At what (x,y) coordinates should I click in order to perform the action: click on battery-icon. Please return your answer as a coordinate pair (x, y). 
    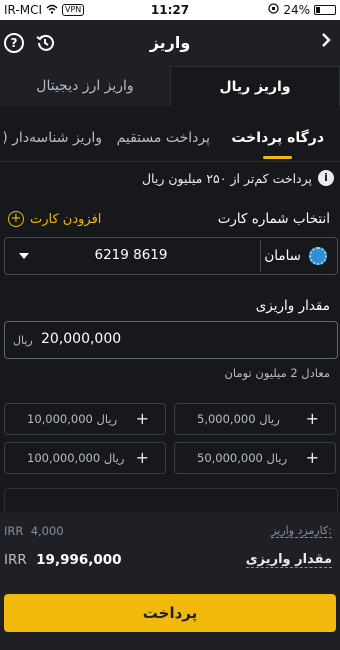
    Looking at the image, I should click on (325, 10).